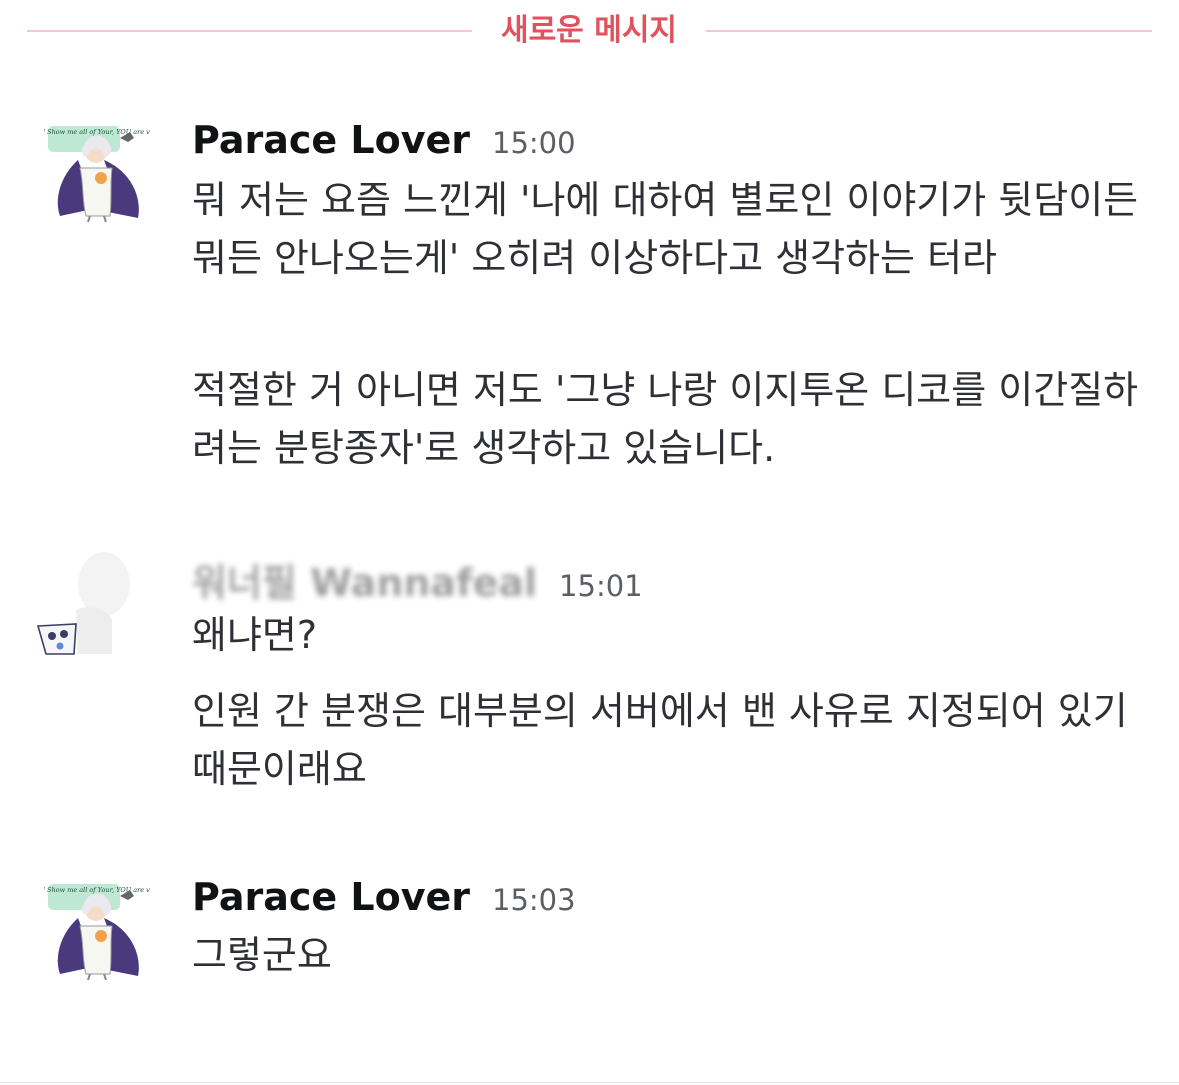  What do you see at coordinates (929, 31) in the screenshot?
I see `divider-line-right` at bounding box center [929, 31].